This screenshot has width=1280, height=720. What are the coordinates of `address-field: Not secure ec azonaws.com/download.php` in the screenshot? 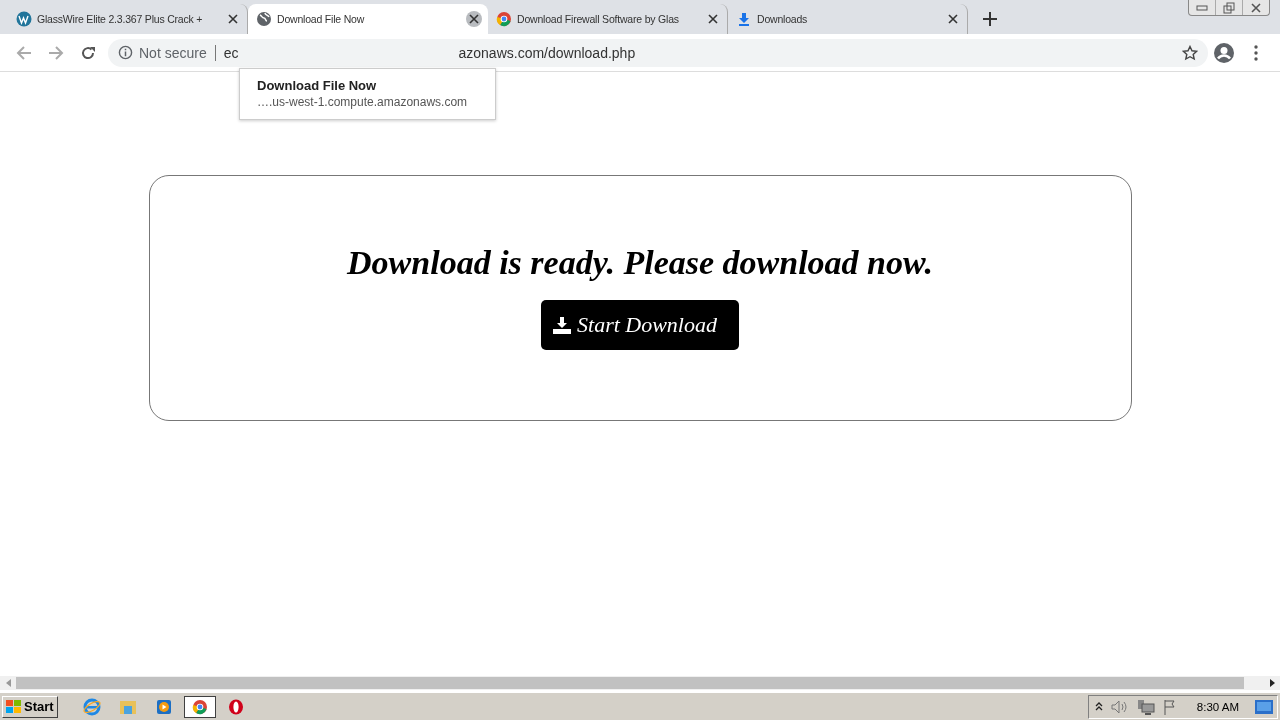 It's located at (658, 52).